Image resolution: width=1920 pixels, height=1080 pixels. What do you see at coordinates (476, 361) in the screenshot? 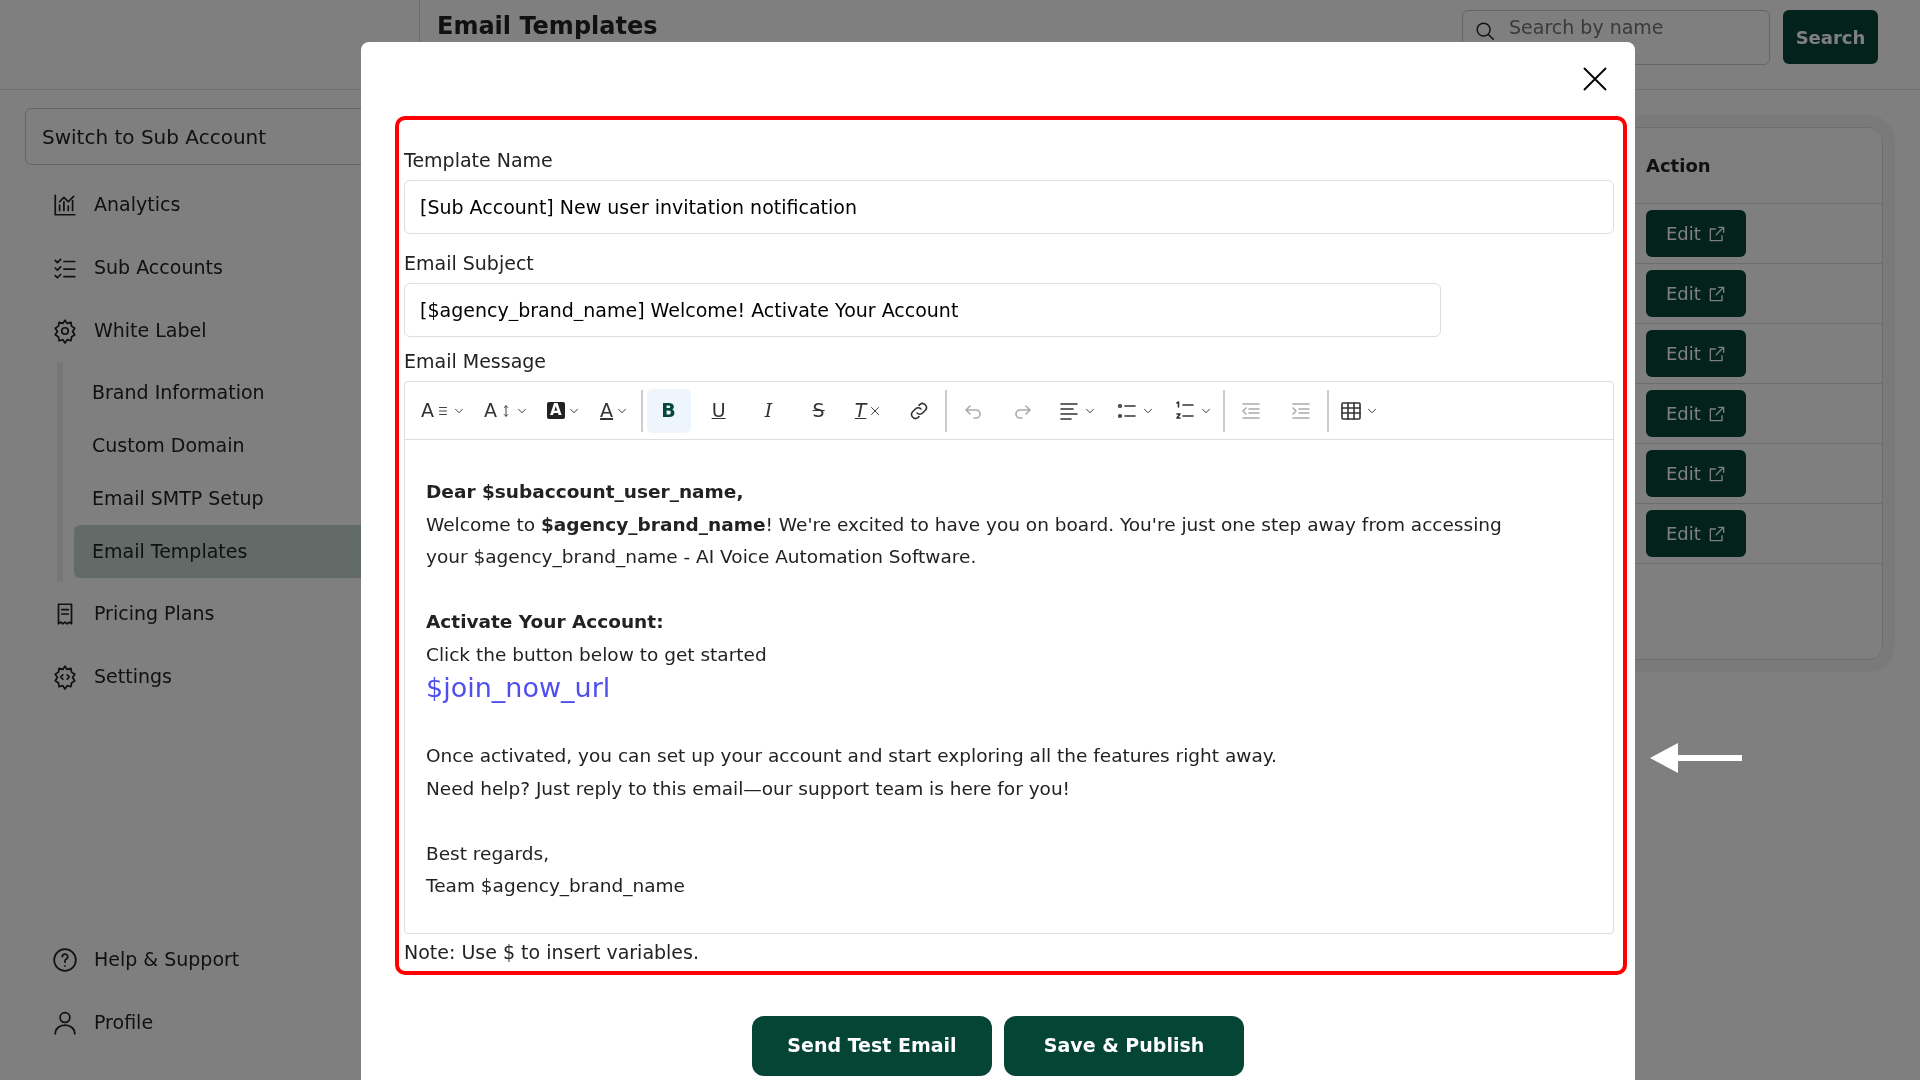
I see `field-label: Email Message` at bounding box center [476, 361].